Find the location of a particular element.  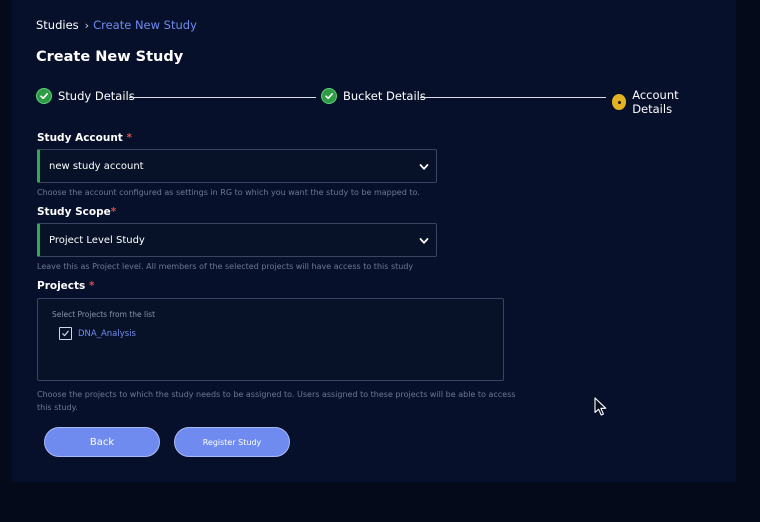

study-scope-label: Study Scope* is located at coordinates (77, 212).